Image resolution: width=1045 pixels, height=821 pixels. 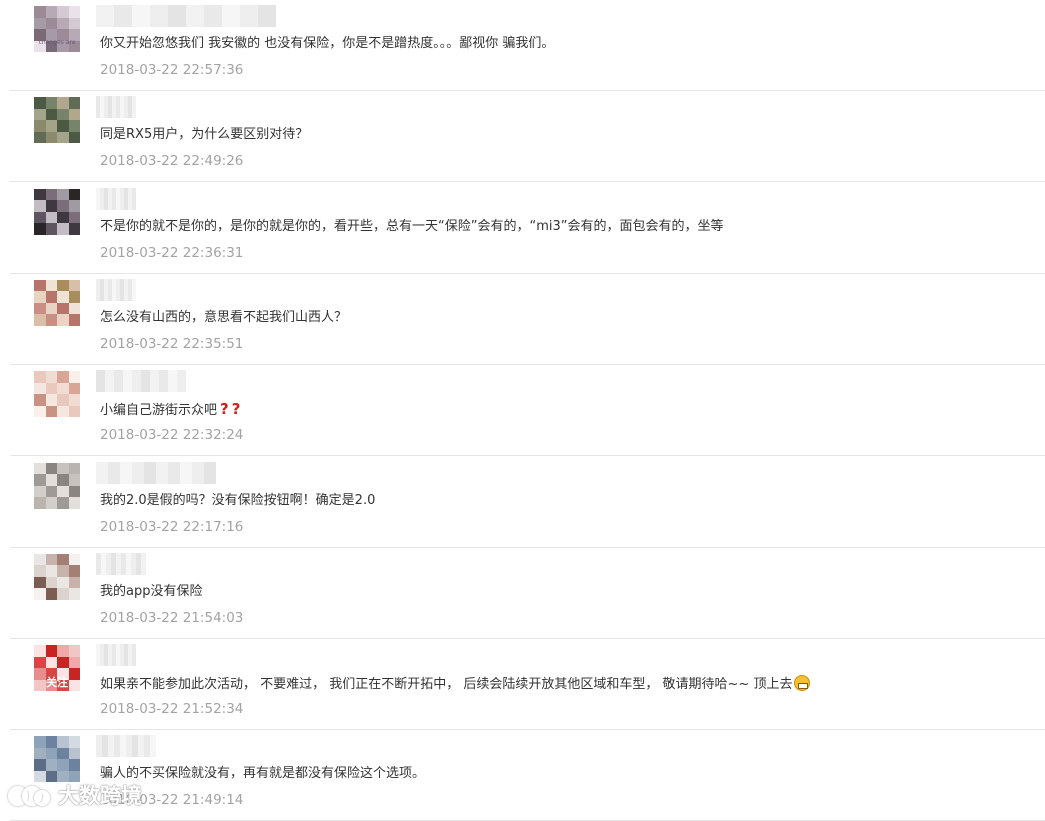 What do you see at coordinates (57, 29) in the screenshot?
I see `avatar: changes are` at bounding box center [57, 29].